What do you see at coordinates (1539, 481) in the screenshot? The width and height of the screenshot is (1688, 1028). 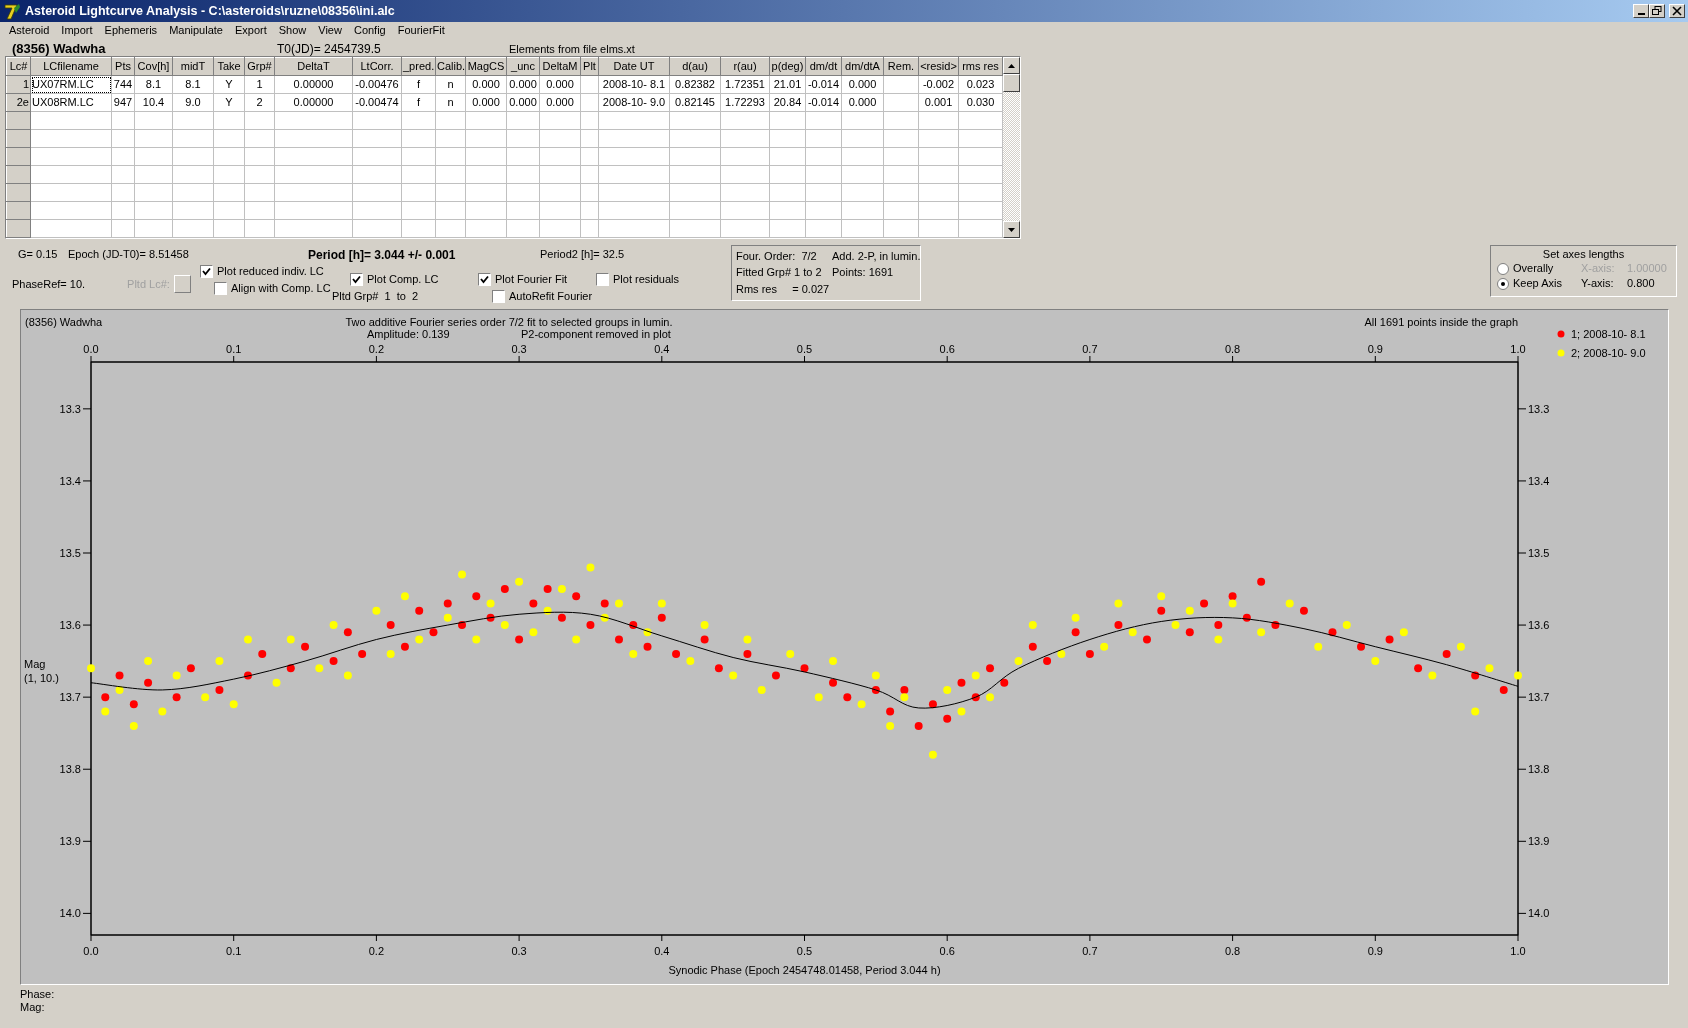 I see `tick-label: 13.4` at bounding box center [1539, 481].